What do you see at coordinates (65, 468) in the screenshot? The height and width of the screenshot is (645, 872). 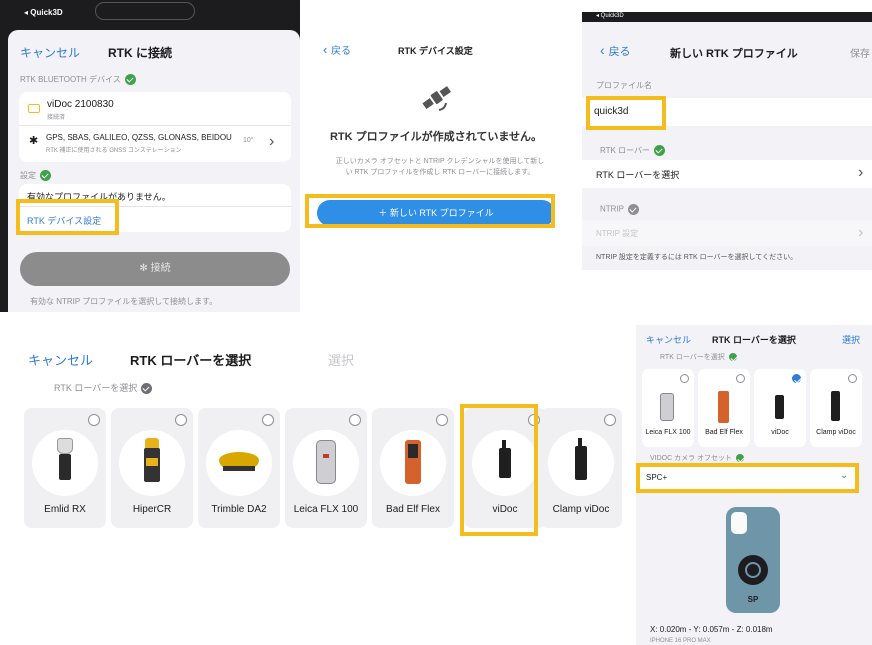 I see `rover-card-emlid: Emlid RX` at bounding box center [65, 468].